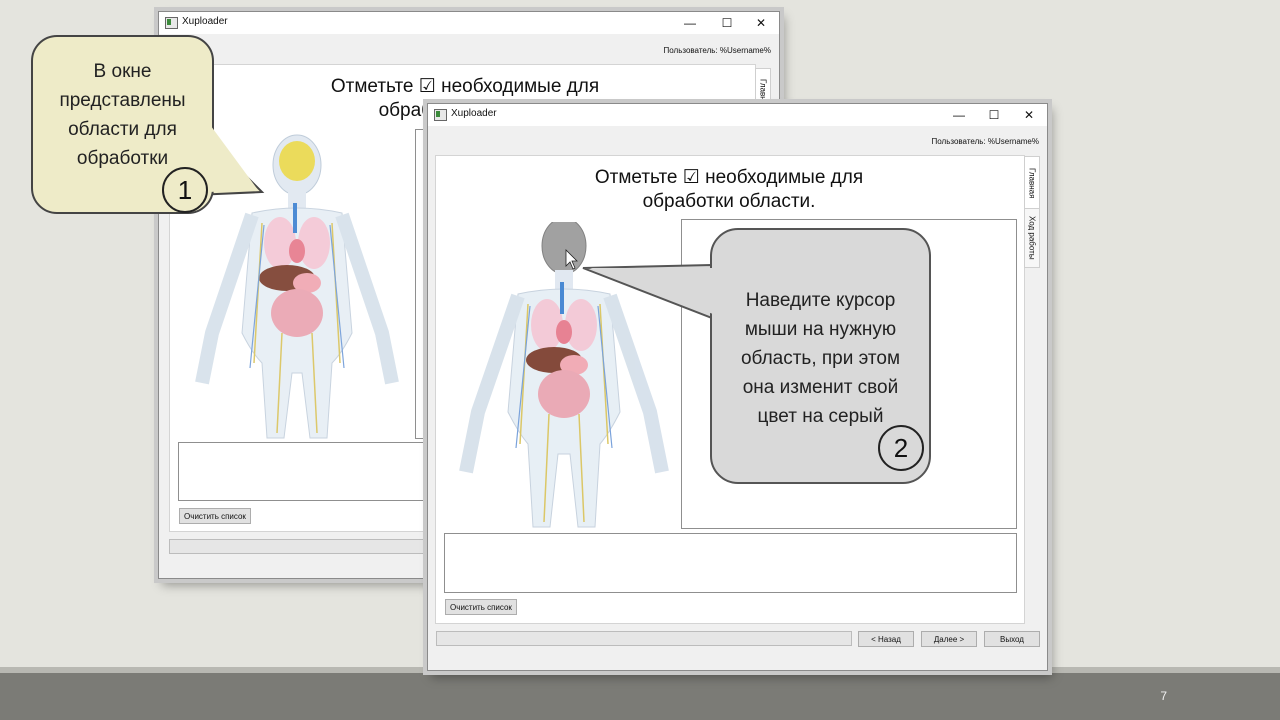 The width and height of the screenshot is (1280, 720). What do you see at coordinates (901, 448) in the screenshot?
I see `step-2-badge: 2` at bounding box center [901, 448].